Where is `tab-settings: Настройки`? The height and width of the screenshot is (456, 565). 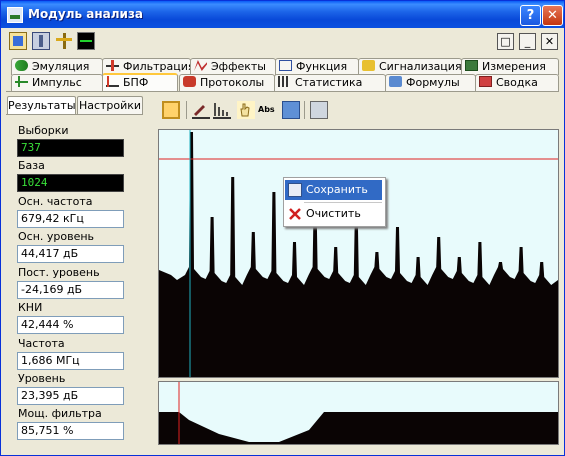 tab-settings: Настройки is located at coordinates (110, 105).